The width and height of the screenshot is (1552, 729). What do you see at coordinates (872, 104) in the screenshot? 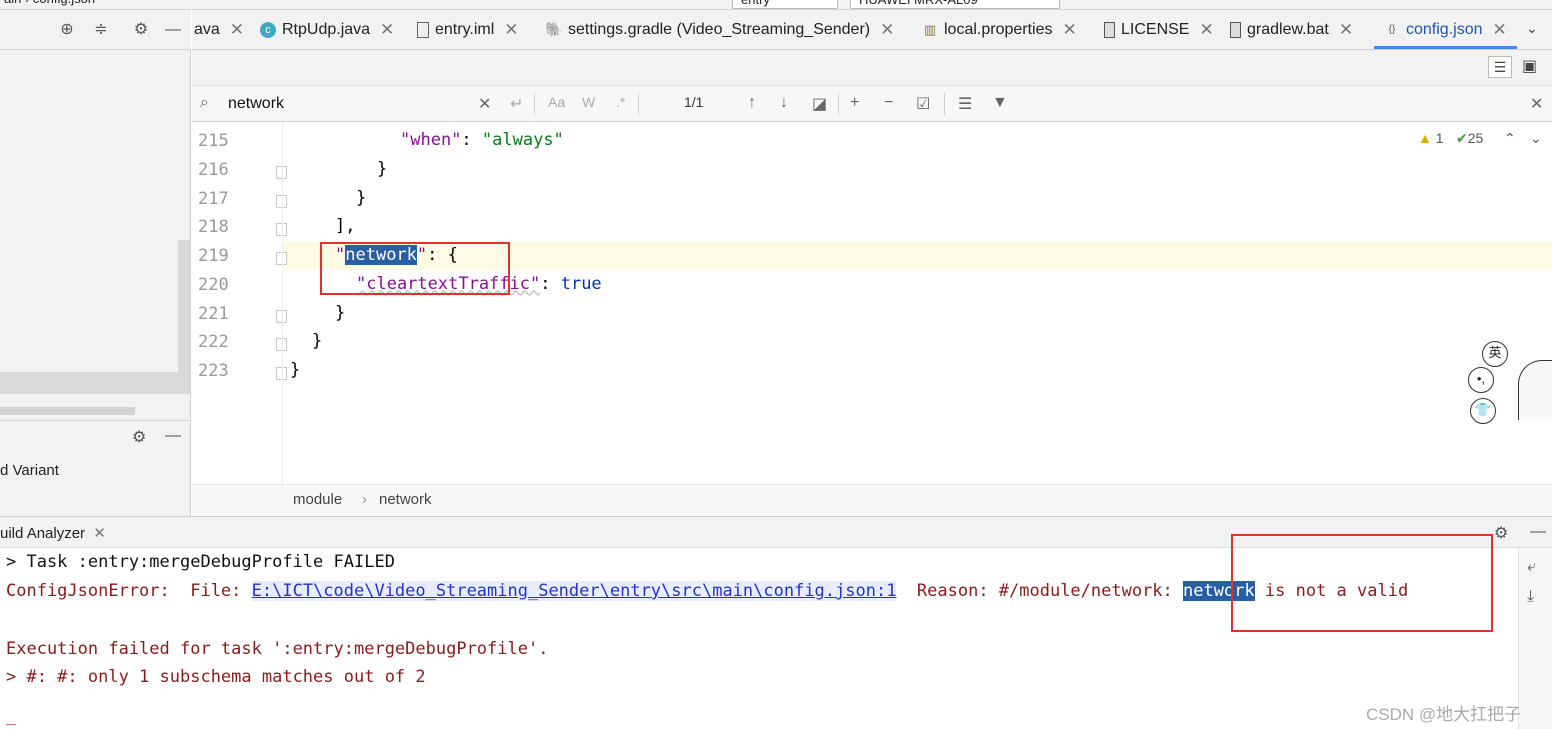
I see `find-bar: ⌕ ✕ ↵ Aa W .* 1/1 ↑ ↓ ◪ + − ☑ ☰ ▼ ✕` at bounding box center [872, 104].